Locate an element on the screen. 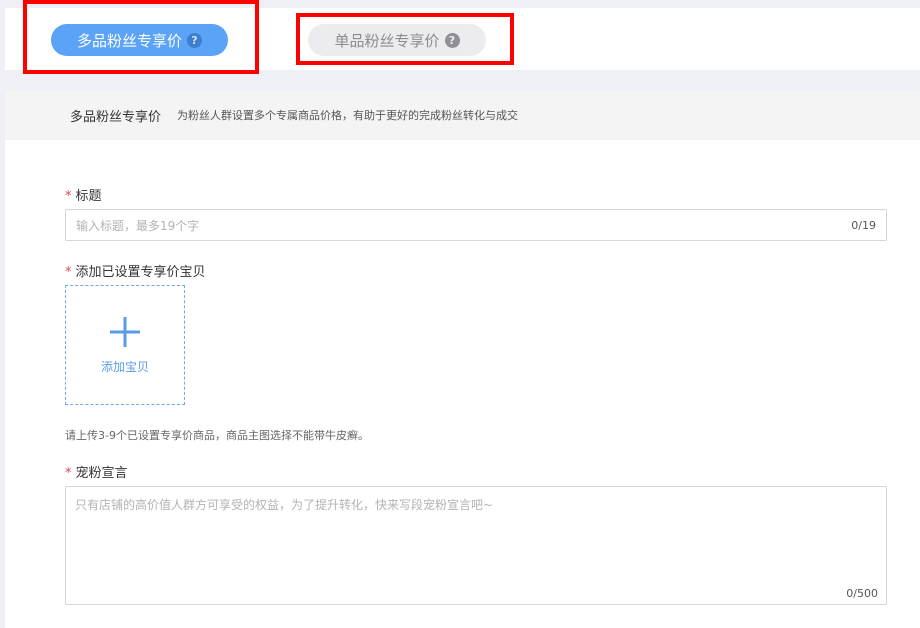 The image size is (920, 628). info-bar: 多品粉丝专享价 为粉丝人群设置多个专属商品价格，有助于更好的完成粉丝转化与成交 is located at coordinates (462, 115).